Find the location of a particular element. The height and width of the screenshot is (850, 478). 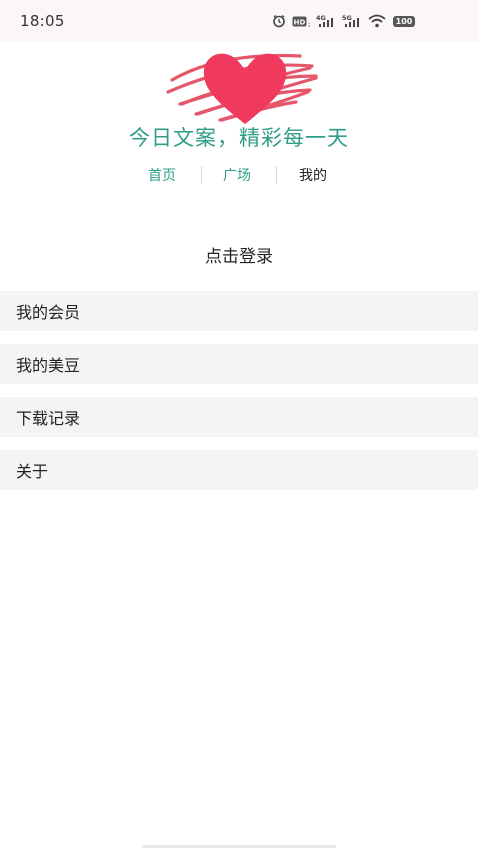

menu-item-downloads: 下载记录 is located at coordinates (239, 417).